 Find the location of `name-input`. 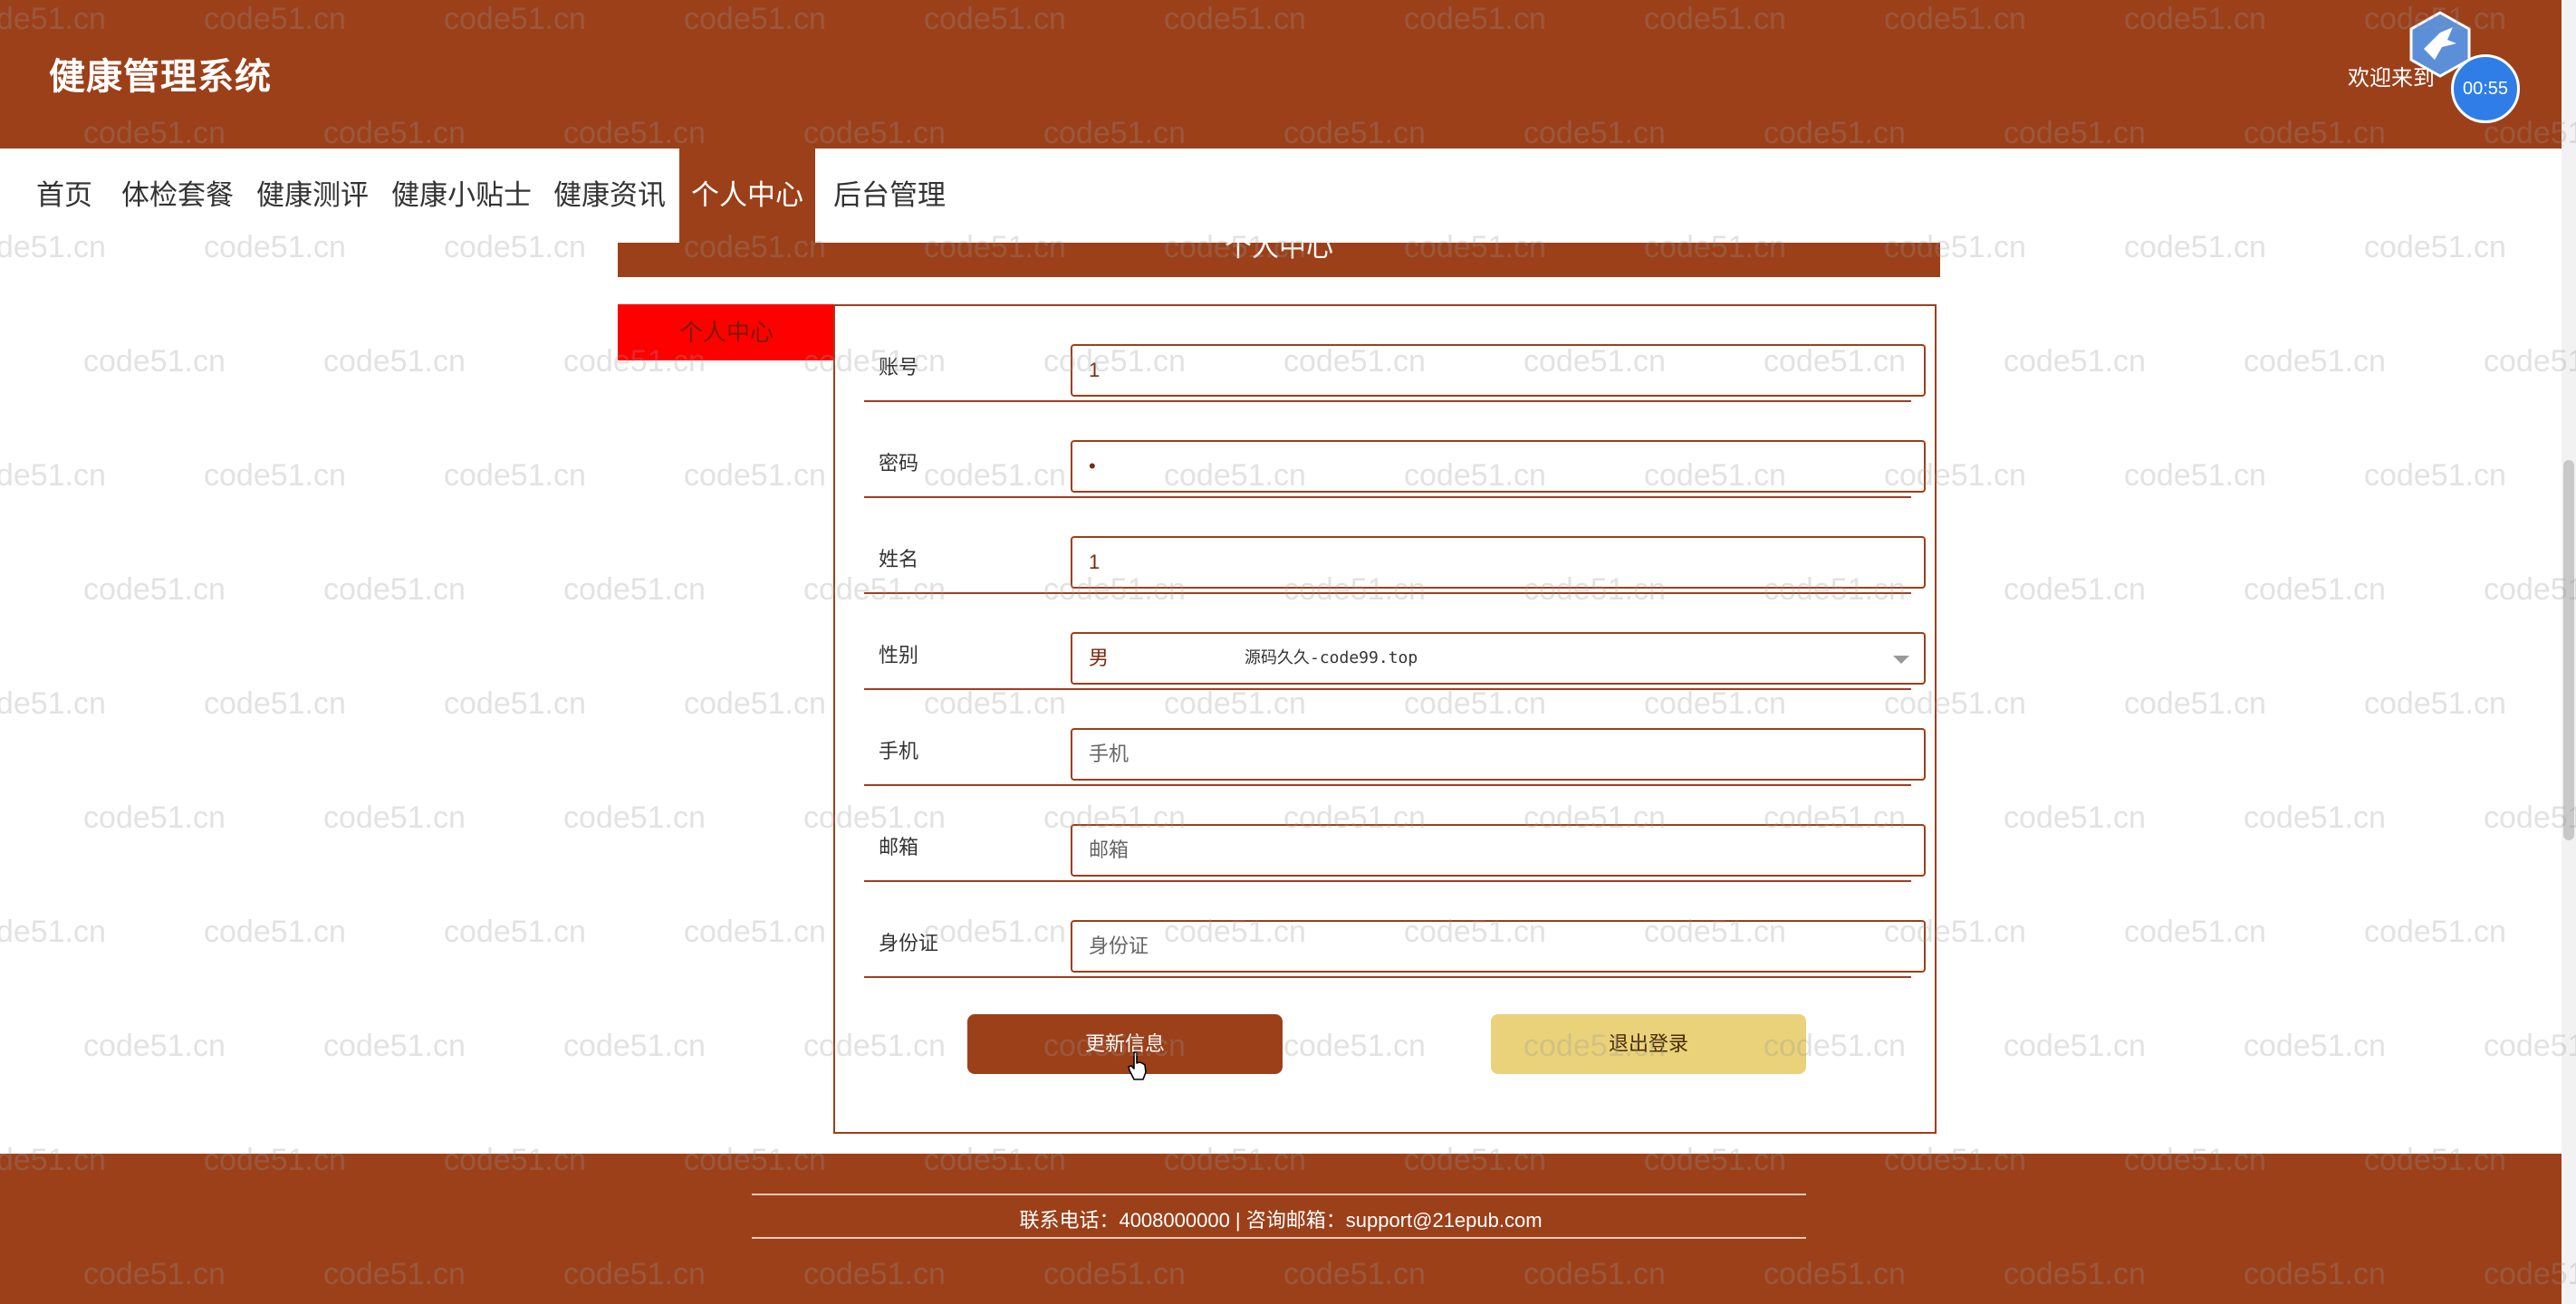

name-input is located at coordinates (1498, 562).